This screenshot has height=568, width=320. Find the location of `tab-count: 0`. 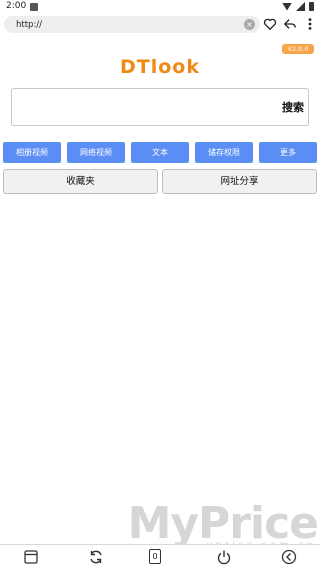

tab-count: 0 is located at coordinates (155, 556).